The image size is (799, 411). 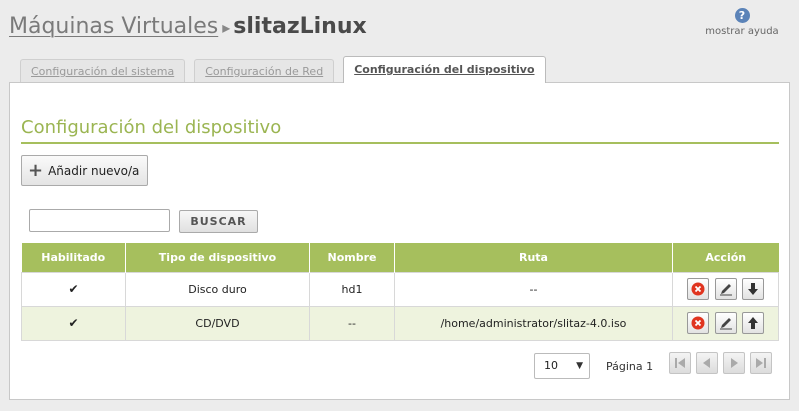 What do you see at coordinates (400, 364) in the screenshot?
I see `pagination-bar: 10 ▼ Página 1` at bounding box center [400, 364].